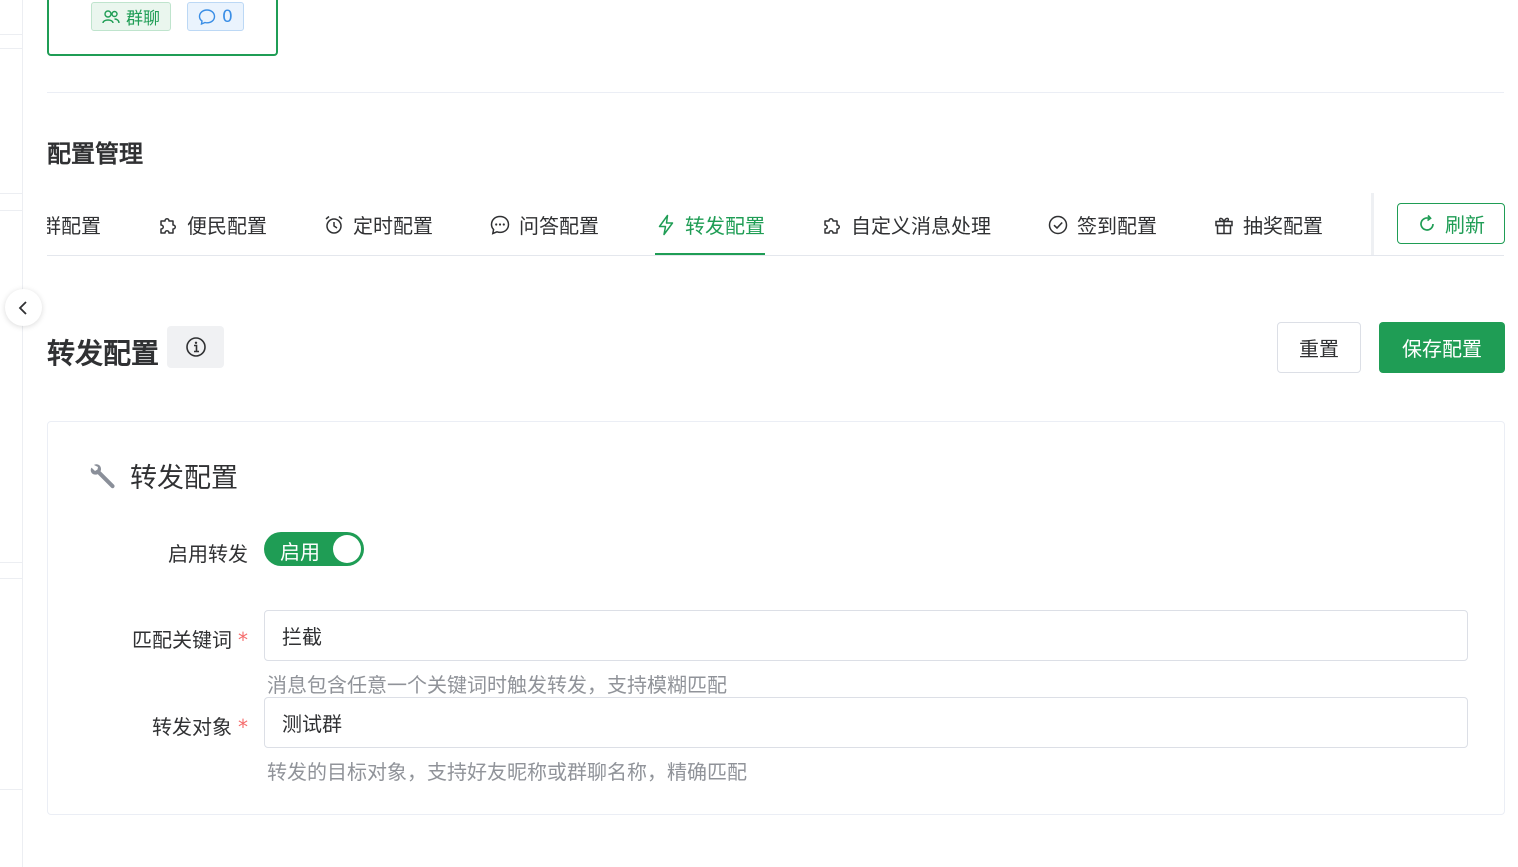 The height and width of the screenshot is (867, 1518). What do you see at coordinates (393, 226) in the screenshot?
I see `tab-label: 定时配置` at bounding box center [393, 226].